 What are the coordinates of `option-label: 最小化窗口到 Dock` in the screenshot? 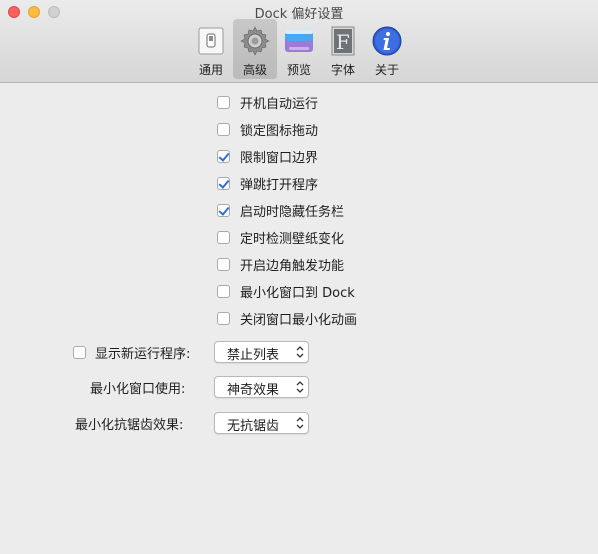 It's located at (297, 293).